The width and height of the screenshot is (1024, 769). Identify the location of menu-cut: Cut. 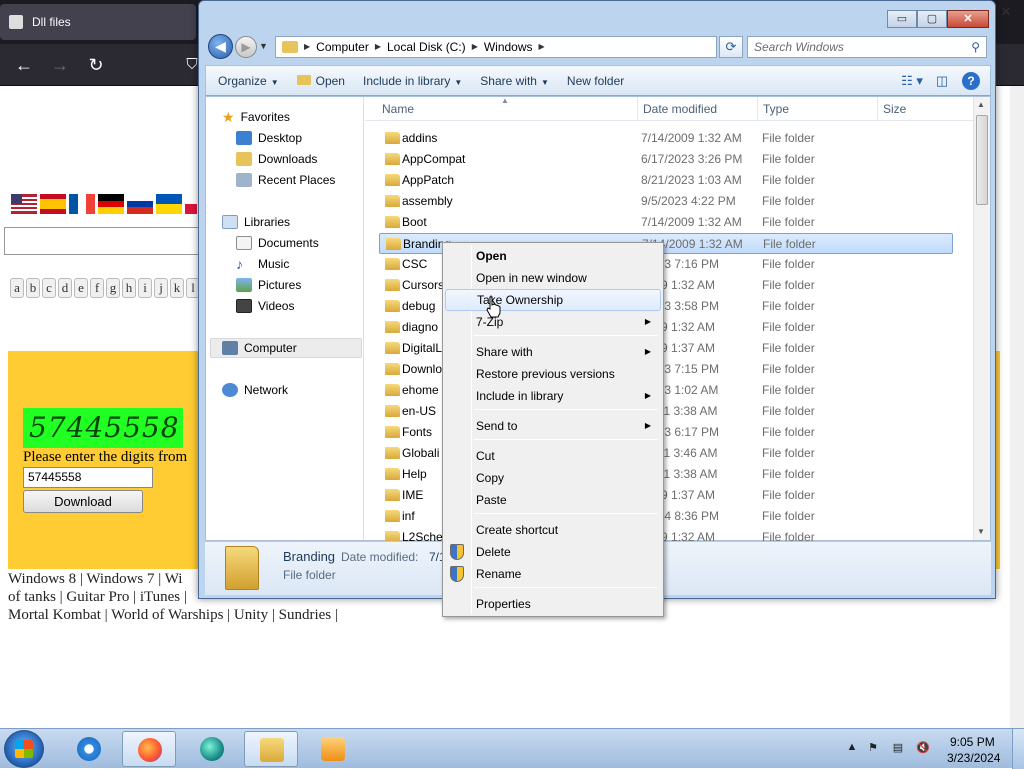
(553, 456).